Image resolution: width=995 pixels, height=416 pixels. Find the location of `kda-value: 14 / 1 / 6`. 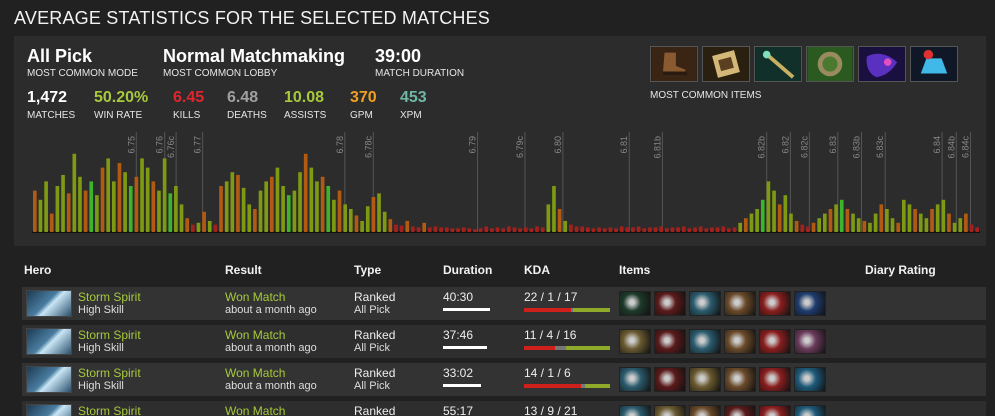

kda-value: 14 / 1 / 6 is located at coordinates (547, 373).